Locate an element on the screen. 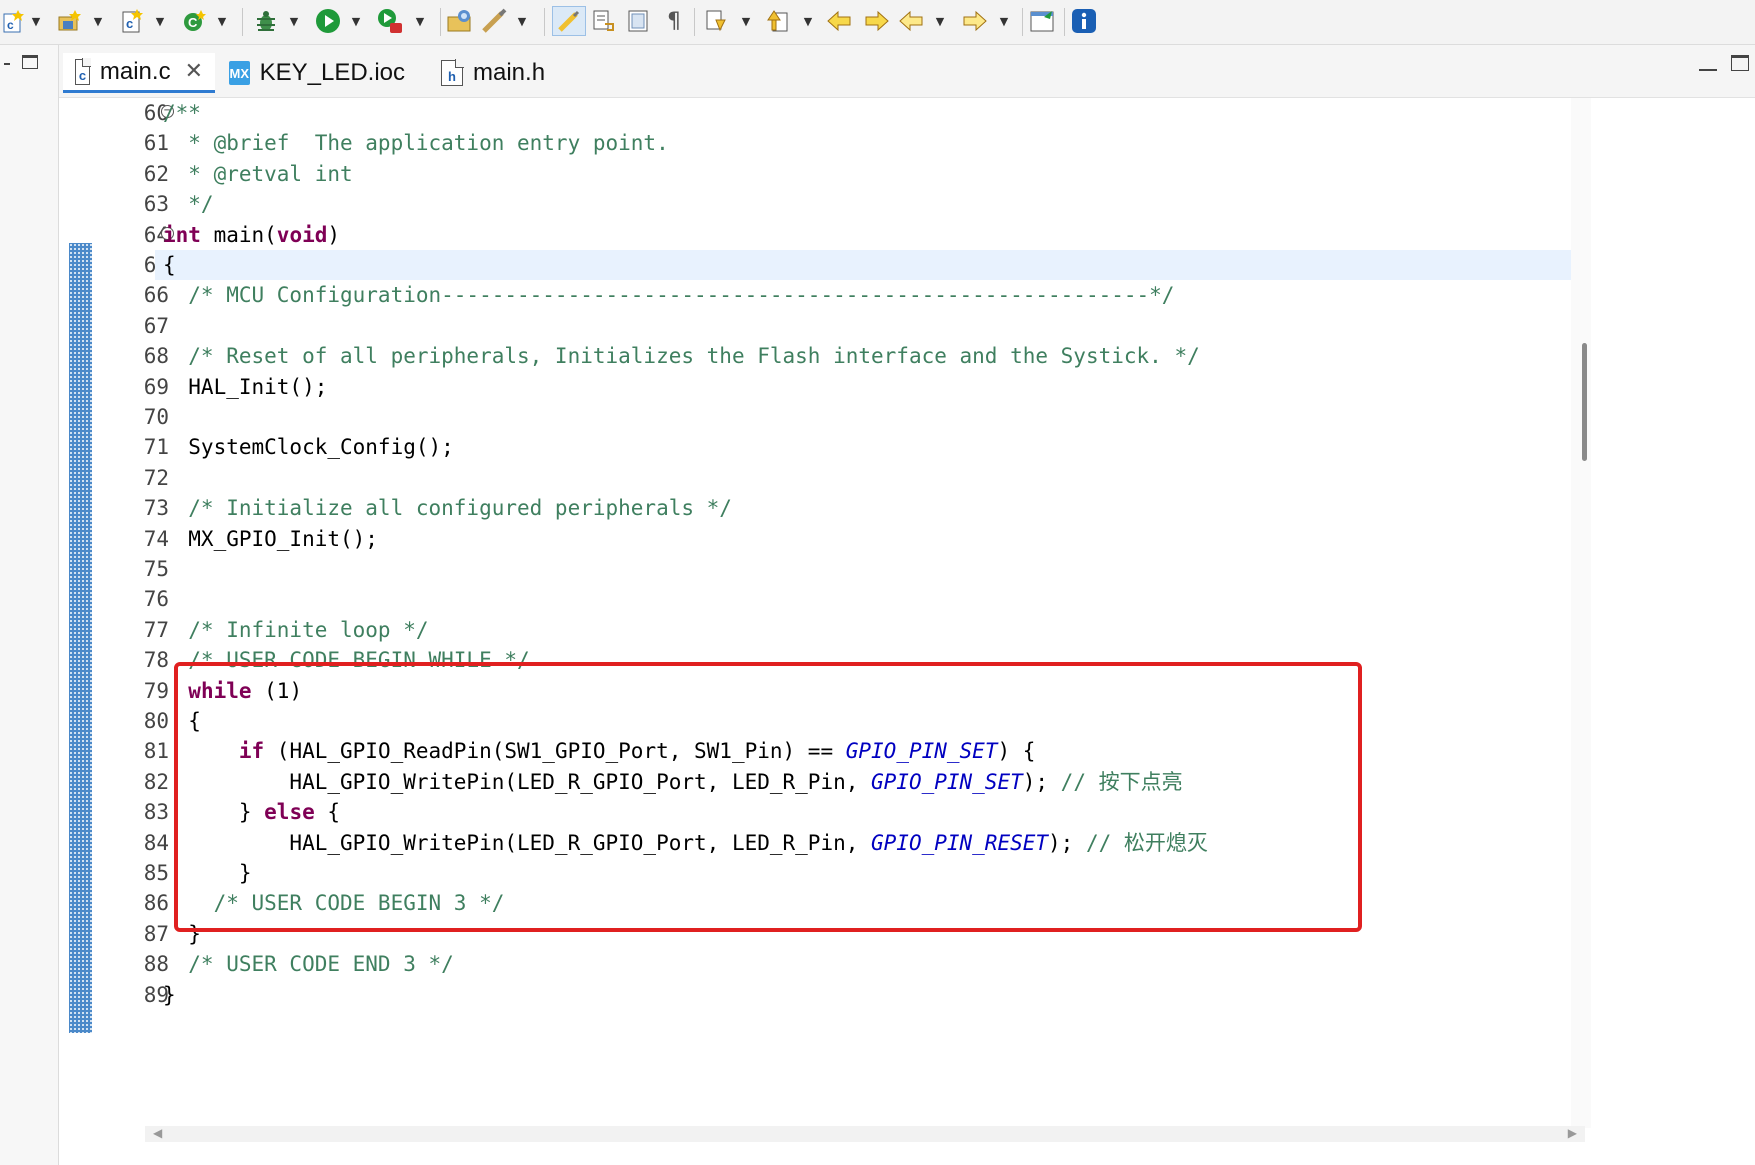 The width and height of the screenshot is (1755, 1165). back-dropdown: ▼ is located at coordinates (940, 21).